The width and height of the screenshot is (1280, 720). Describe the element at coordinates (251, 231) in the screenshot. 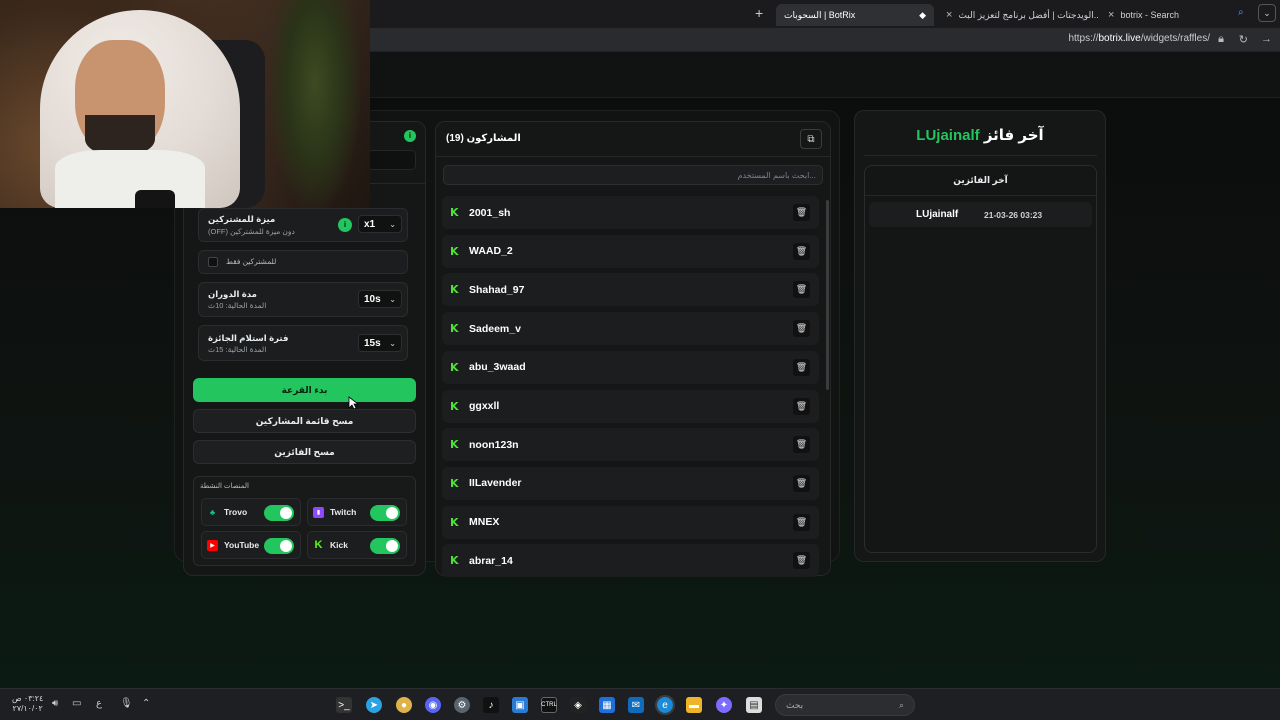

I see `subscriber-perk-subtitle: دون ميزة للمشتركين (OFF)` at that location.